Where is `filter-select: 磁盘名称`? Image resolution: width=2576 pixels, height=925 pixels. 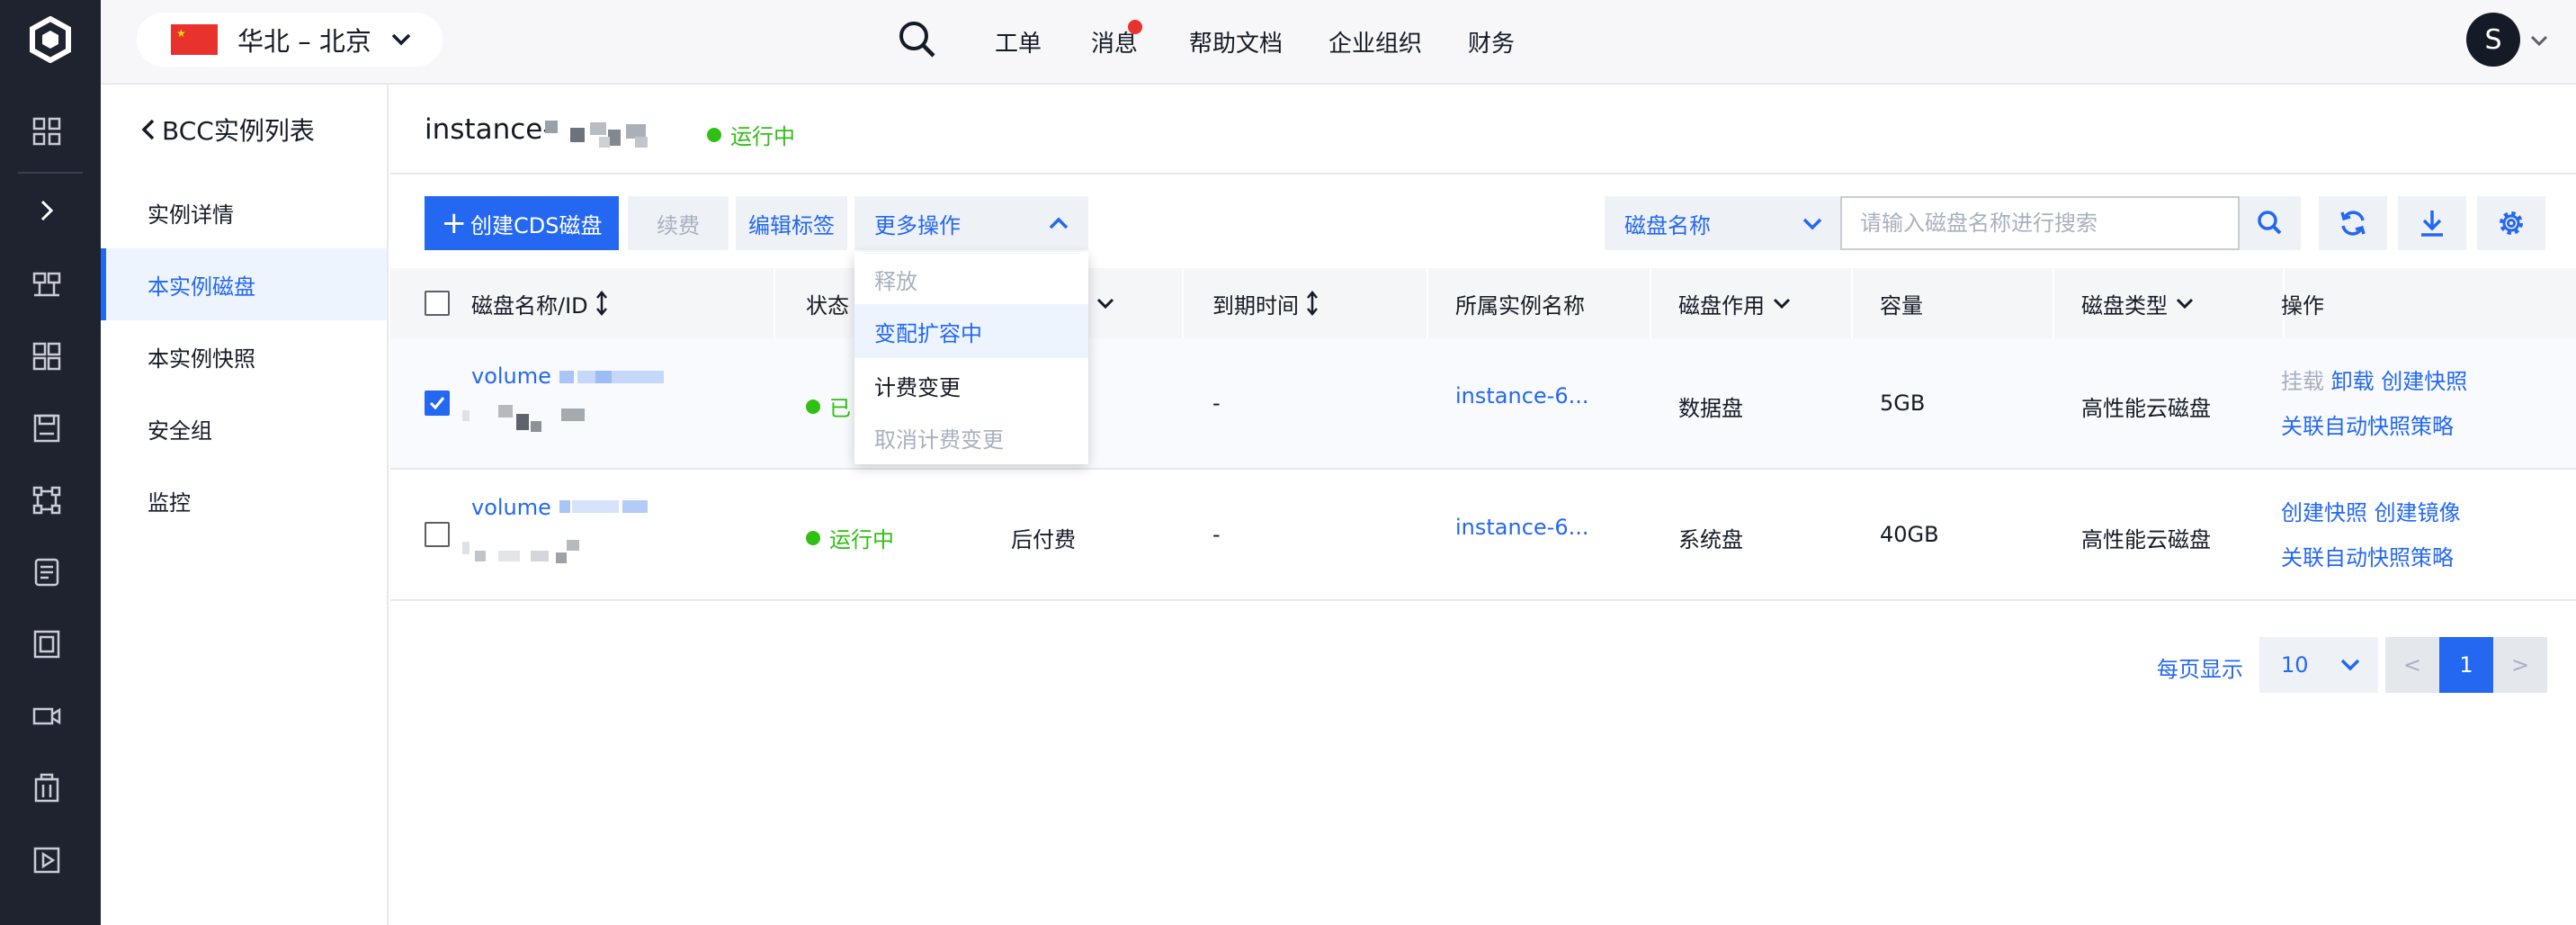 filter-select: 磁盘名称 is located at coordinates (1722, 223).